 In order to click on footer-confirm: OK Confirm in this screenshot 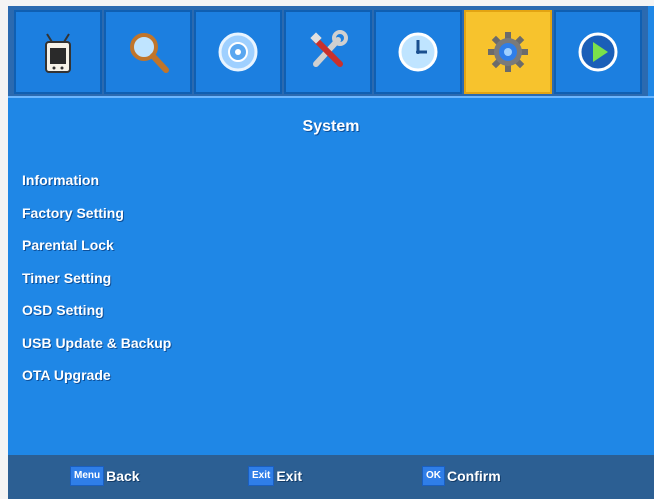, I will do `click(461, 476)`.